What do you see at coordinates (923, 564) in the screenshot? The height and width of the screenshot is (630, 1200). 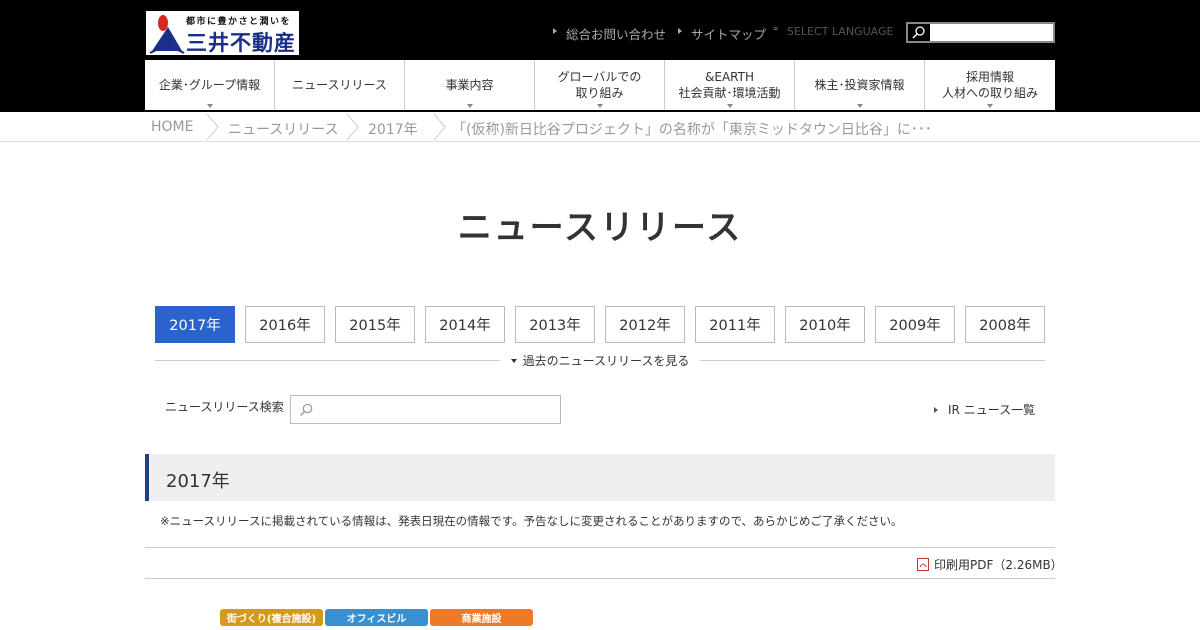 I see `pdf-icon` at bounding box center [923, 564].